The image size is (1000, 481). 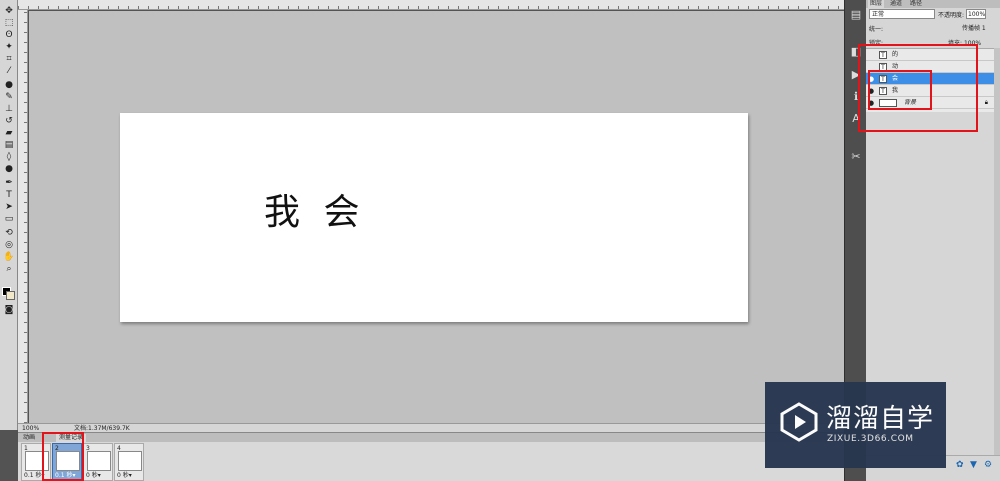 I want to click on lock-label: 锁定:, so click(x=876, y=43).